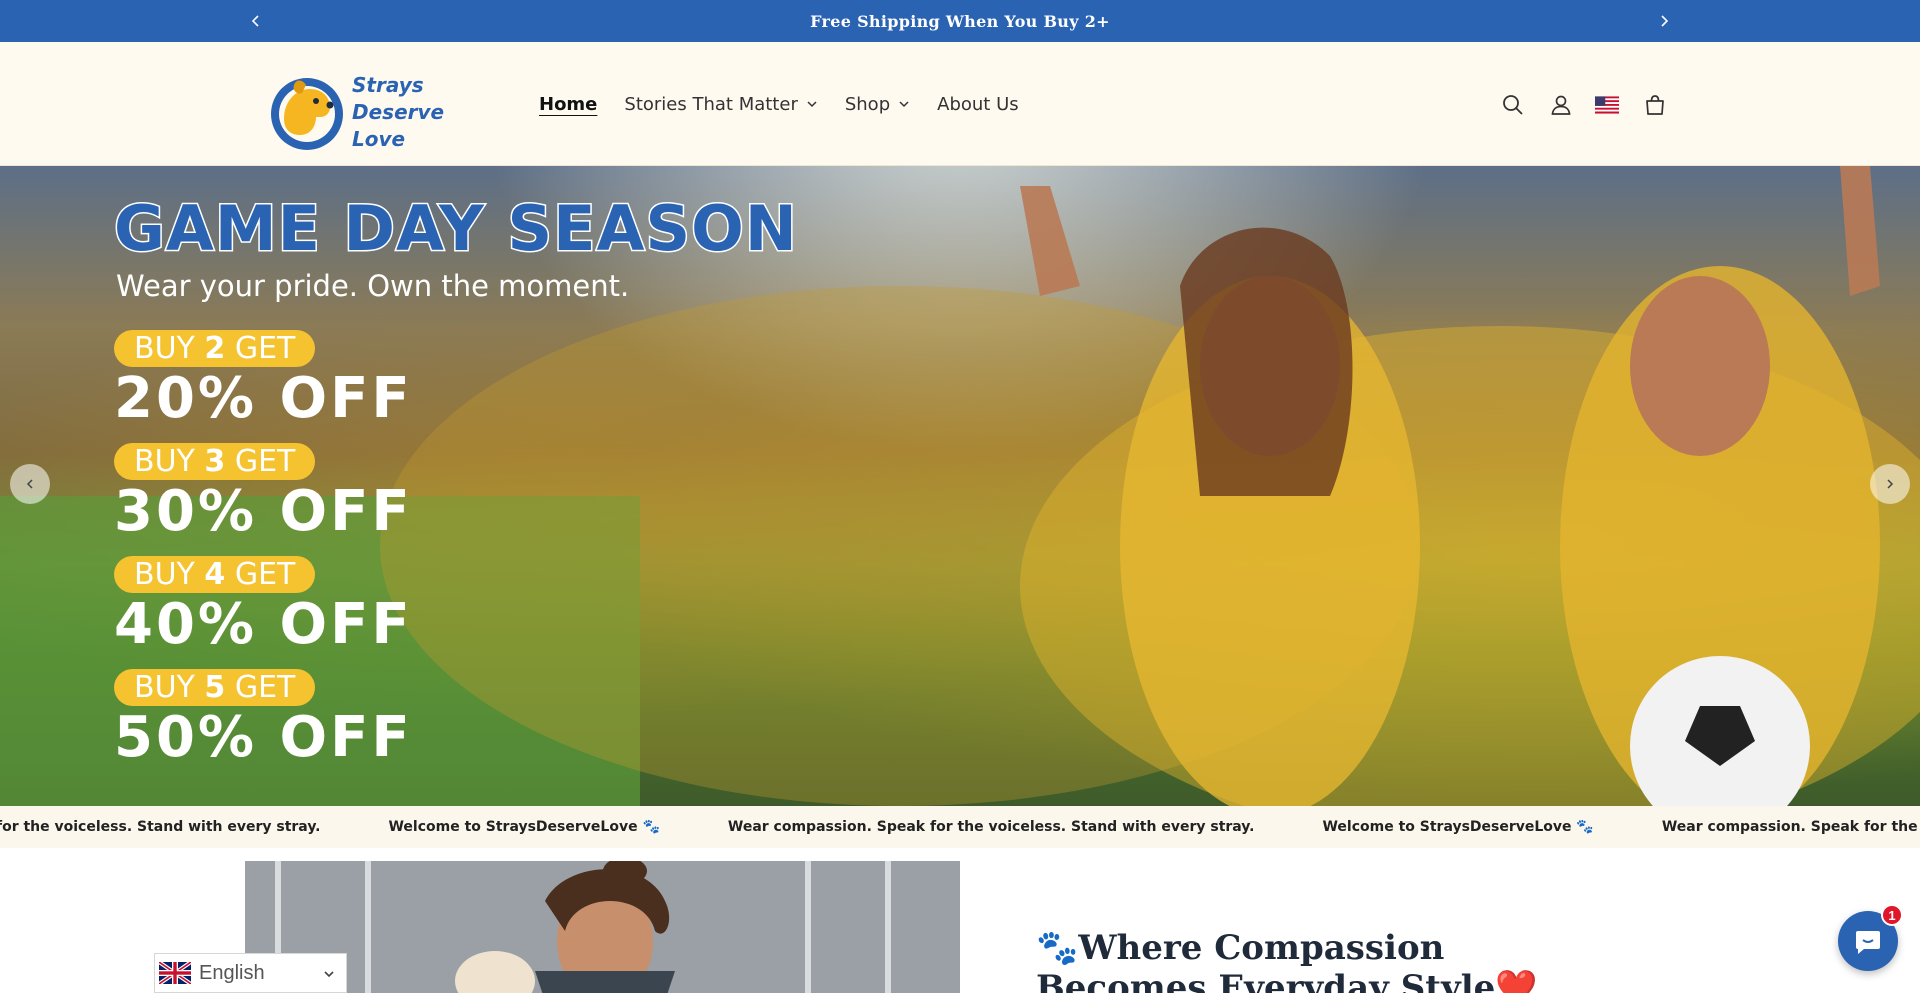  Describe the element at coordinates (175, 973) in the screenshot. I see `uk-flag-icon` at that location.